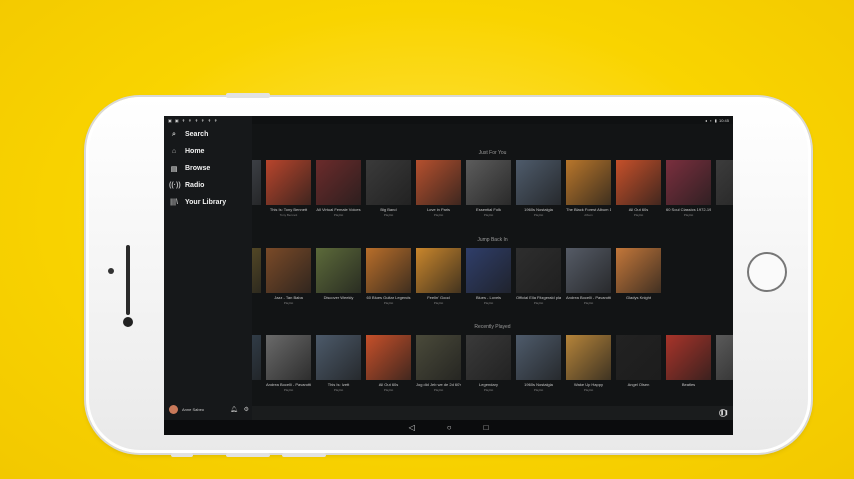 The image size is (854, 479). Describe the element at coordinates (304, 455) in the screenshot. I see `volume-down-button` at that location.